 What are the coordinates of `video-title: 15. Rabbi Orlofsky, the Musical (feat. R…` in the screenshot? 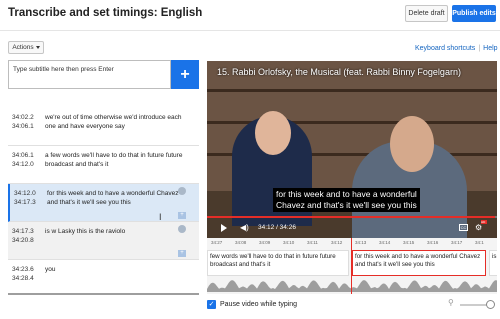 It's located at (339, 72).